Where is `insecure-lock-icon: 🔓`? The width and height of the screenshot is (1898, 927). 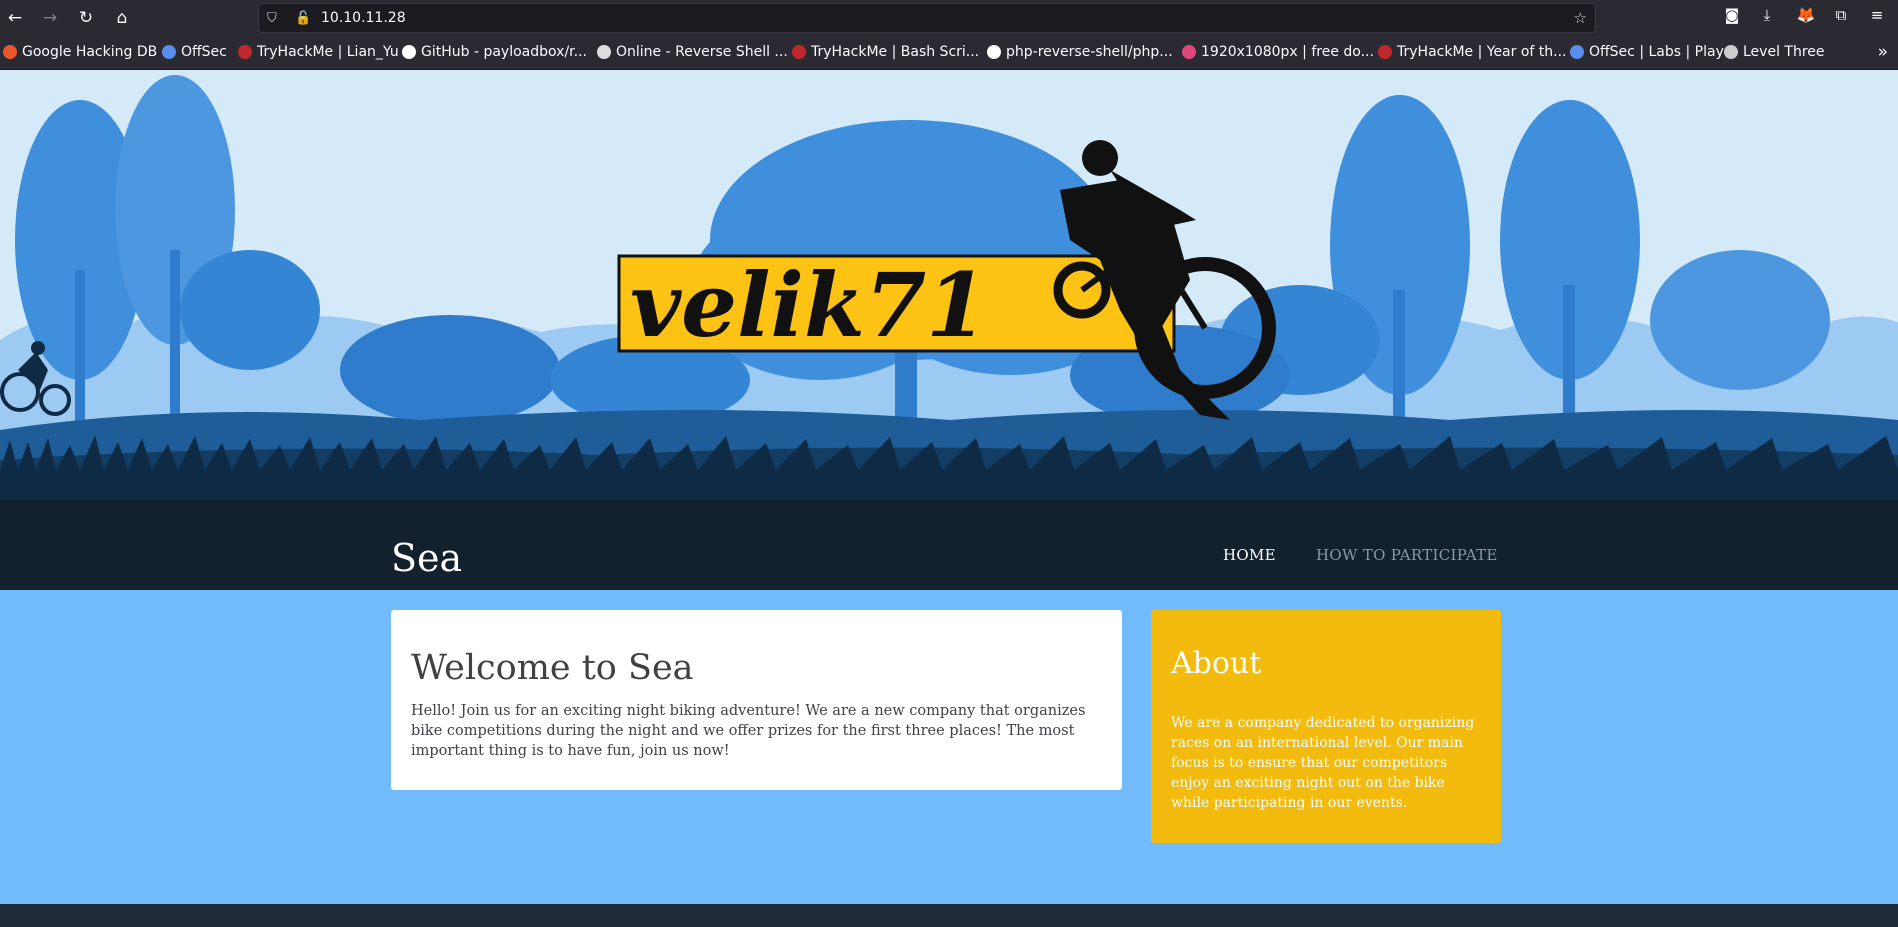 insecure-lock-icon: 🔓 is located at coordinates (303, 18).